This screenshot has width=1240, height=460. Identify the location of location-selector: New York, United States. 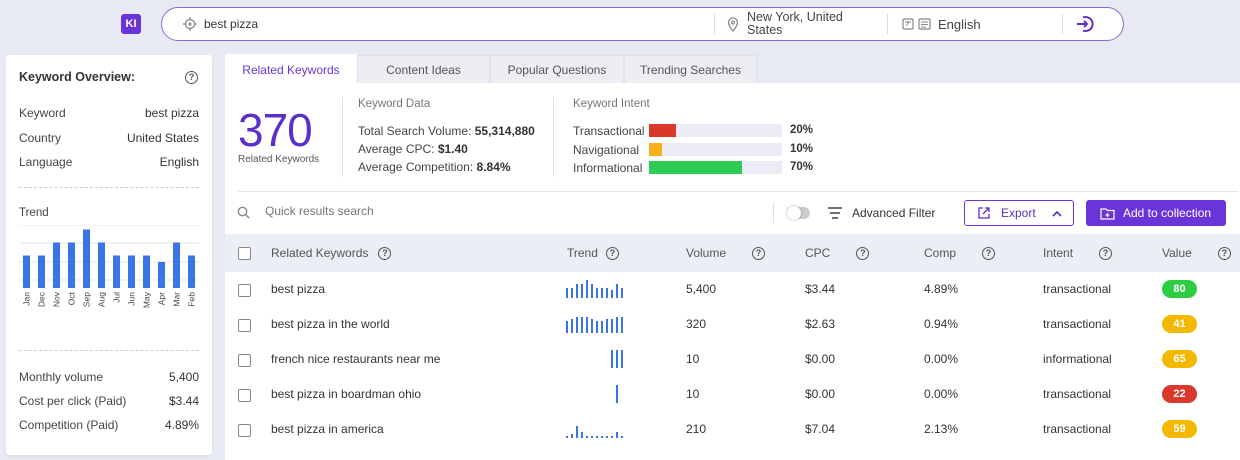
(801, 24).